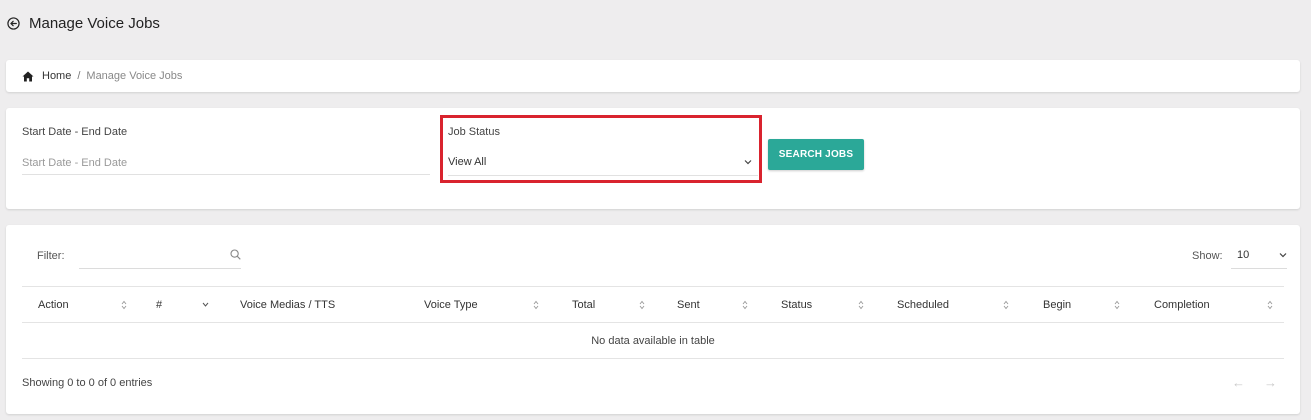 The image size is (1311, 420). I want to click on column-label: Completion, so click(1182, 305).